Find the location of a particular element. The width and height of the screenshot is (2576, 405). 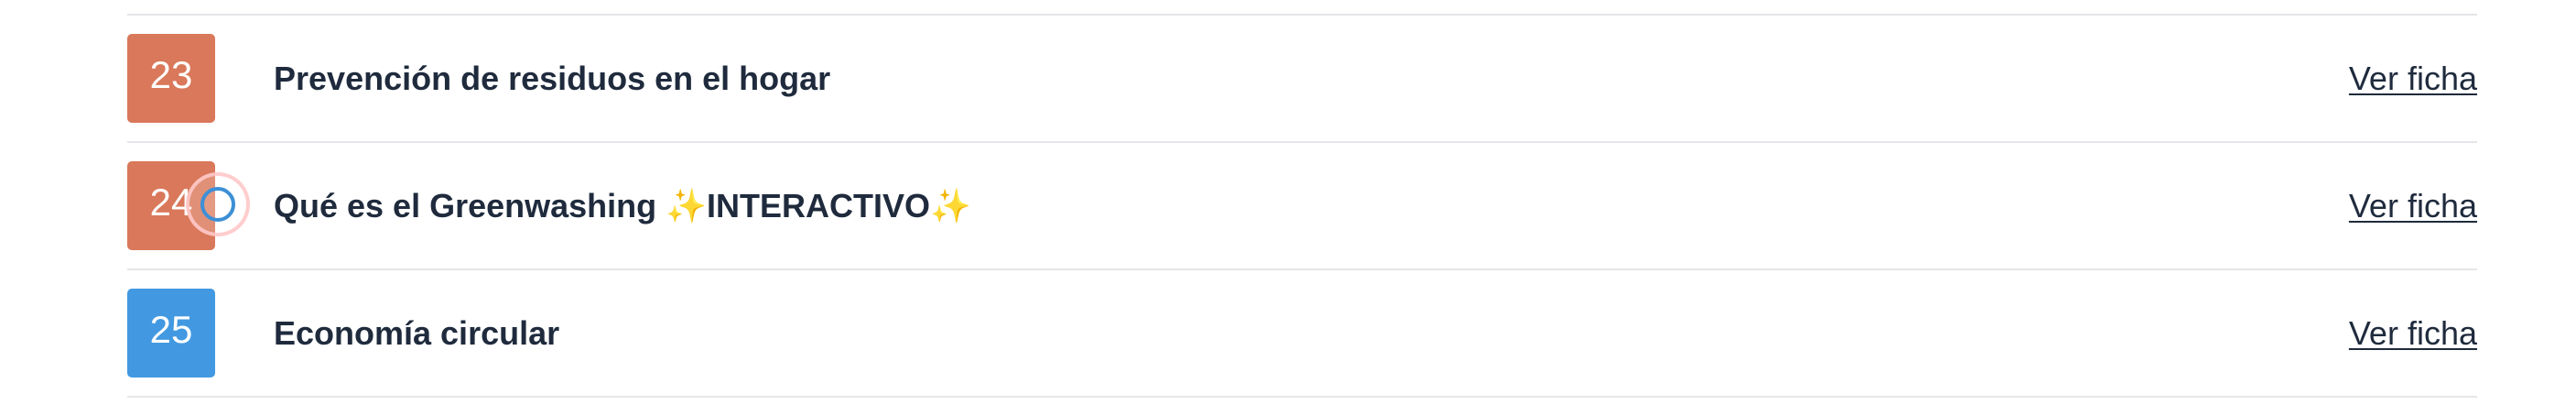

mouse-cursor-indicator is located at coordinates (218, 204).